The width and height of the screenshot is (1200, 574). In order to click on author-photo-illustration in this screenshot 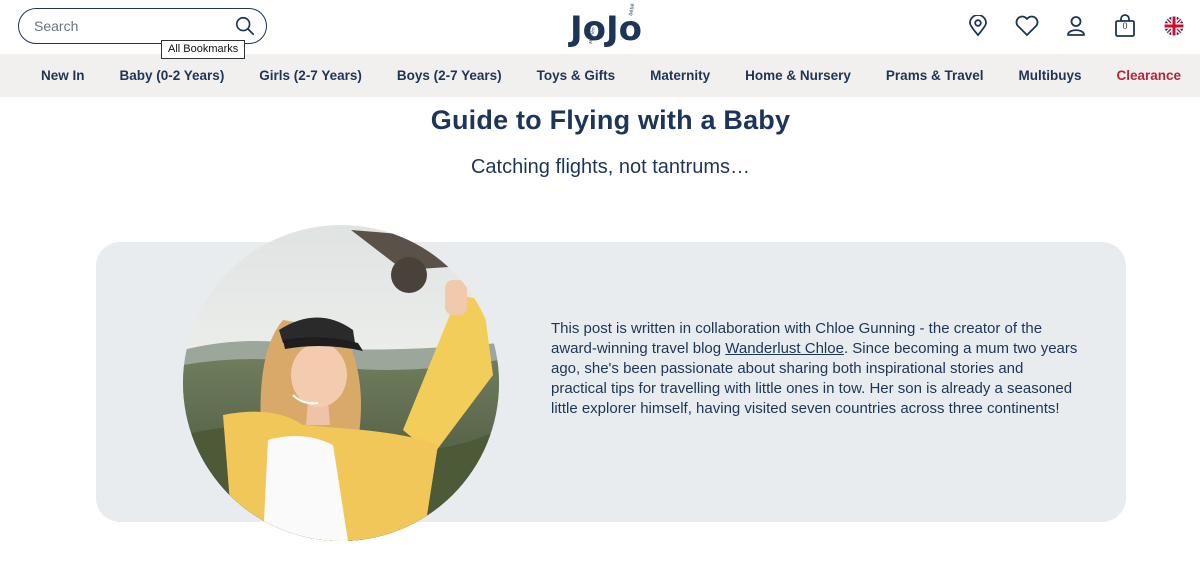, I will do `click(341, 383)`.